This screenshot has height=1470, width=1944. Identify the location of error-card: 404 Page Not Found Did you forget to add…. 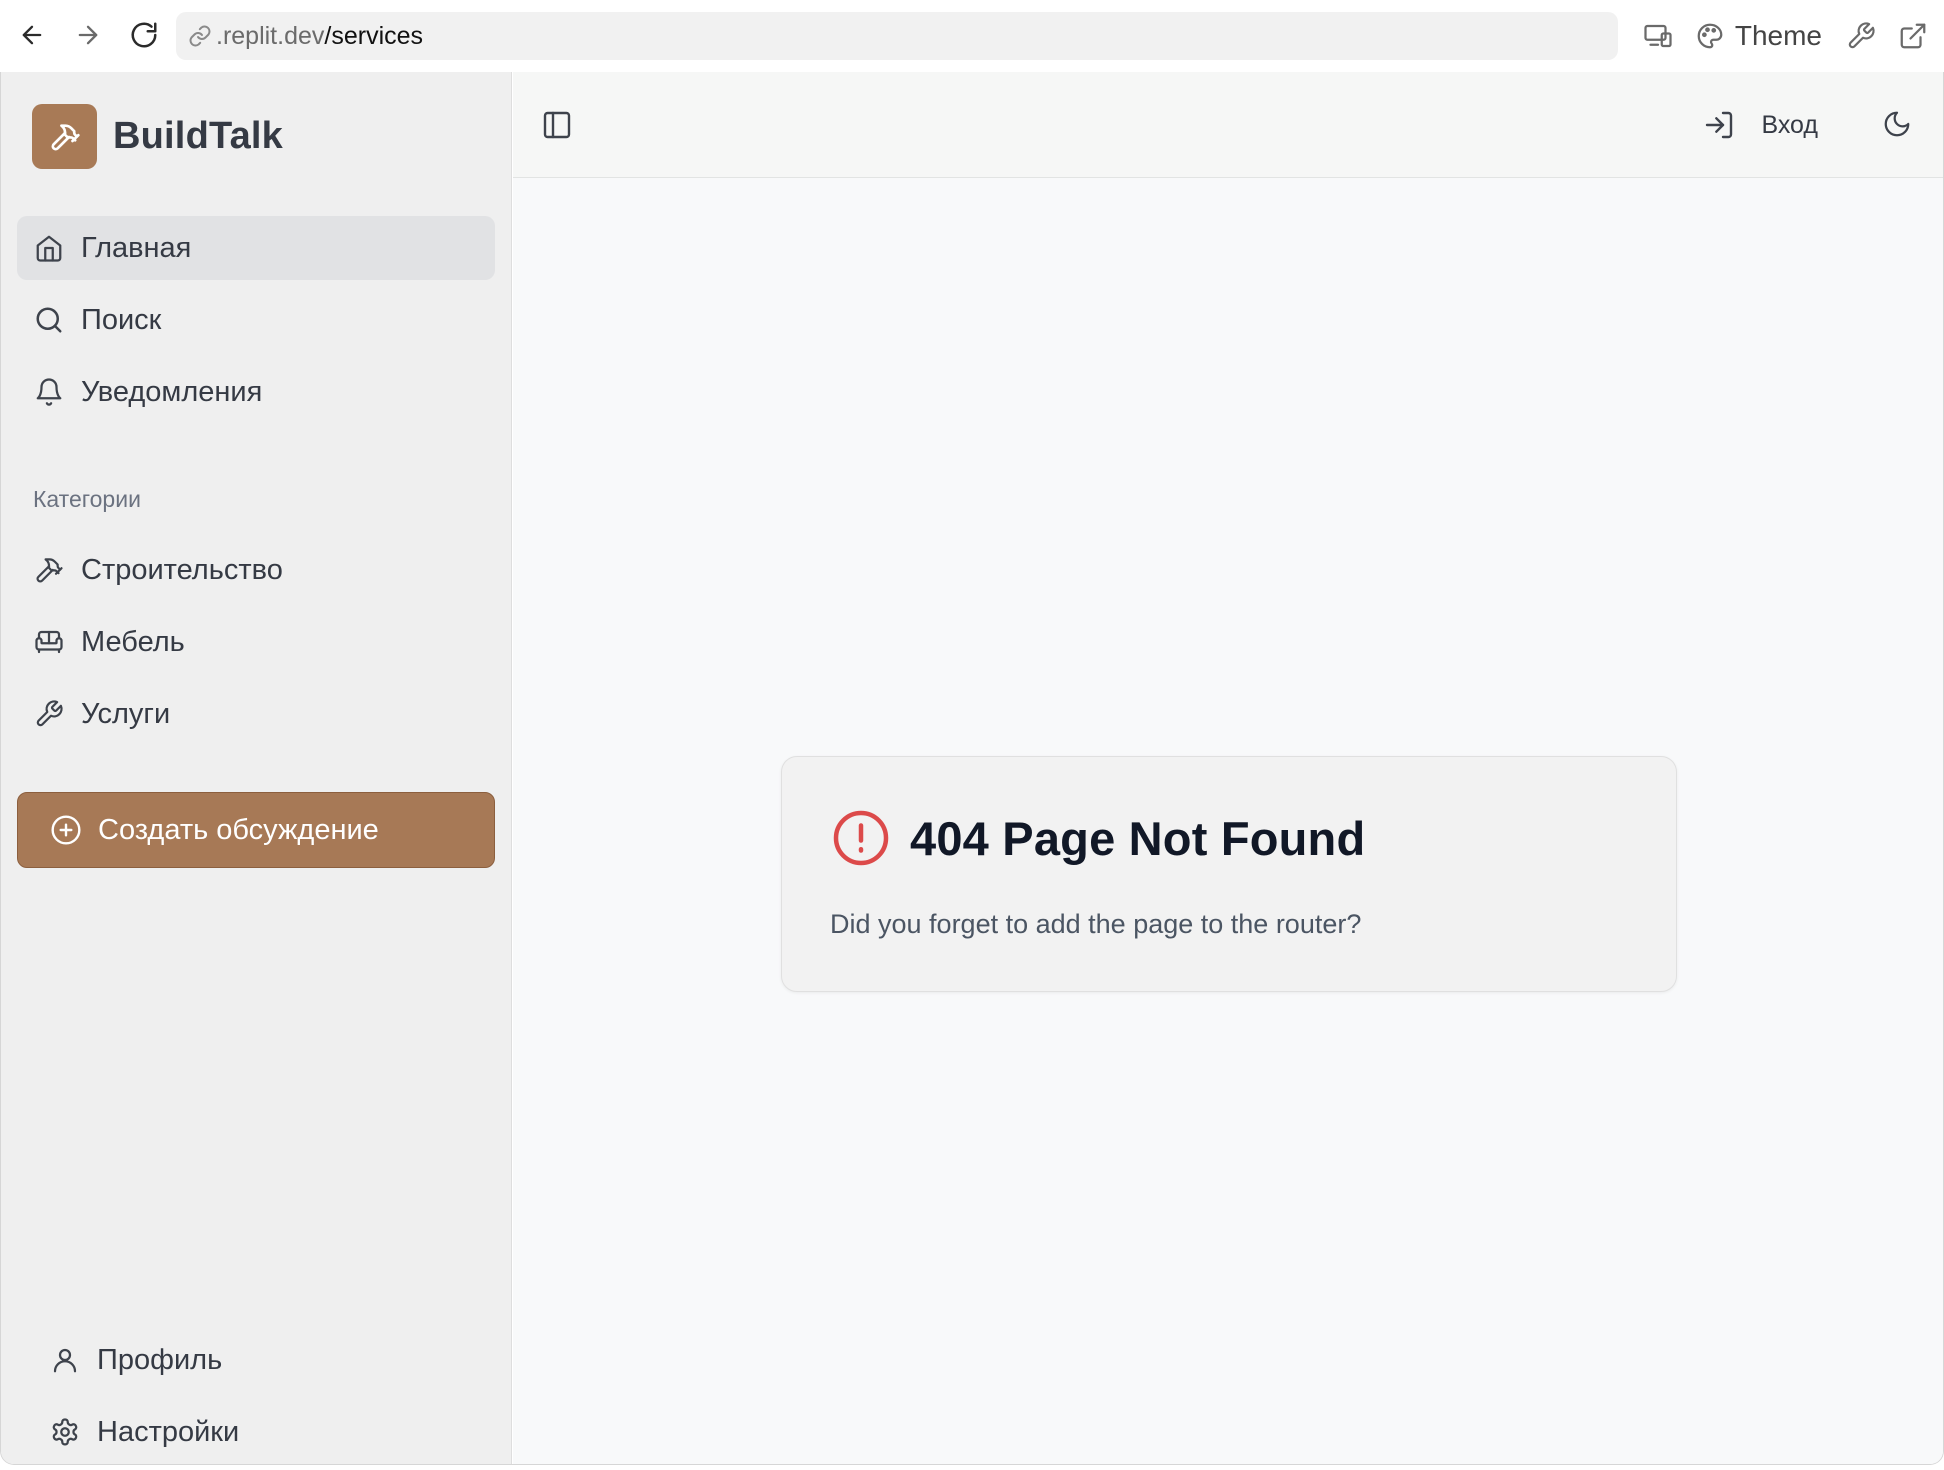
(1229, 874).